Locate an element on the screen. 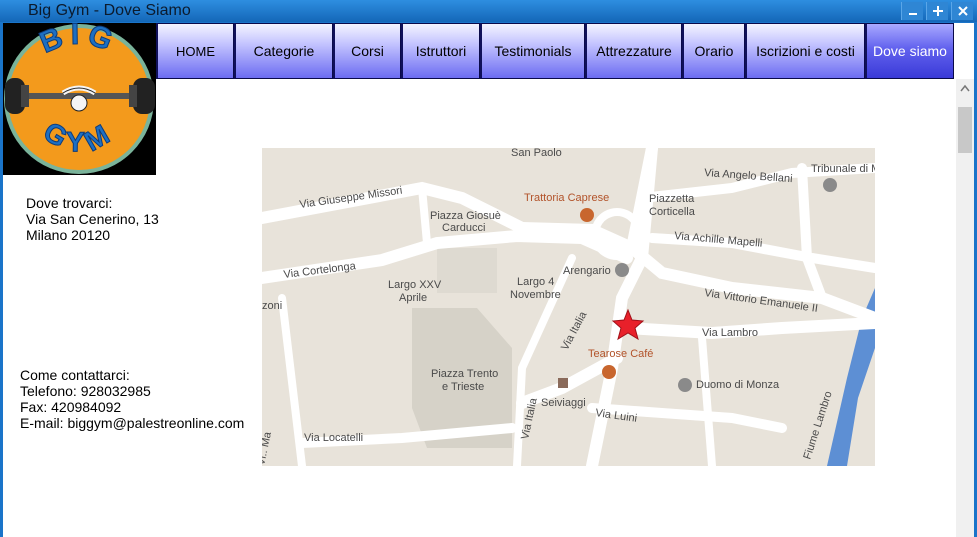 The image size is (977, 537). close-icon is located at coordinates (962, 11).